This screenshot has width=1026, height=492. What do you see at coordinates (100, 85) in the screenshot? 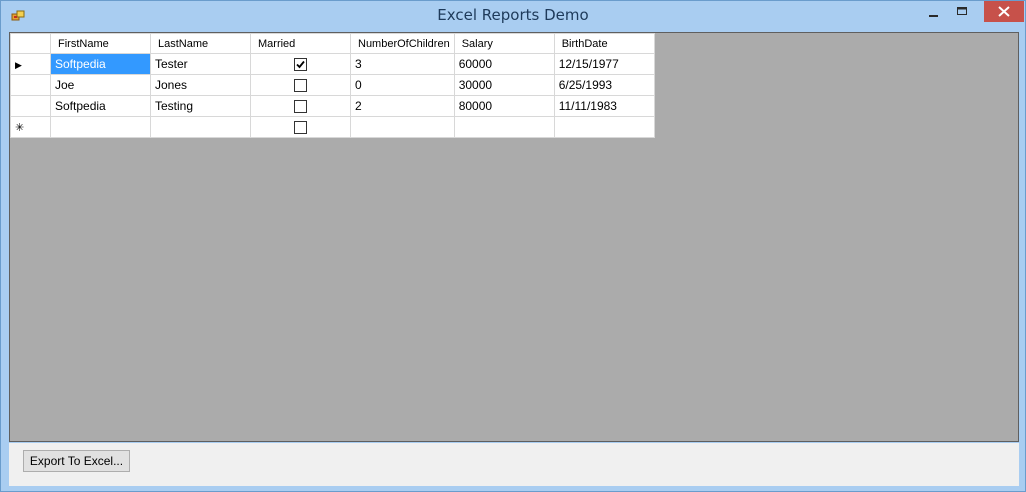
I see `cell-firstname: Joe` at bounding box center [100, 85].